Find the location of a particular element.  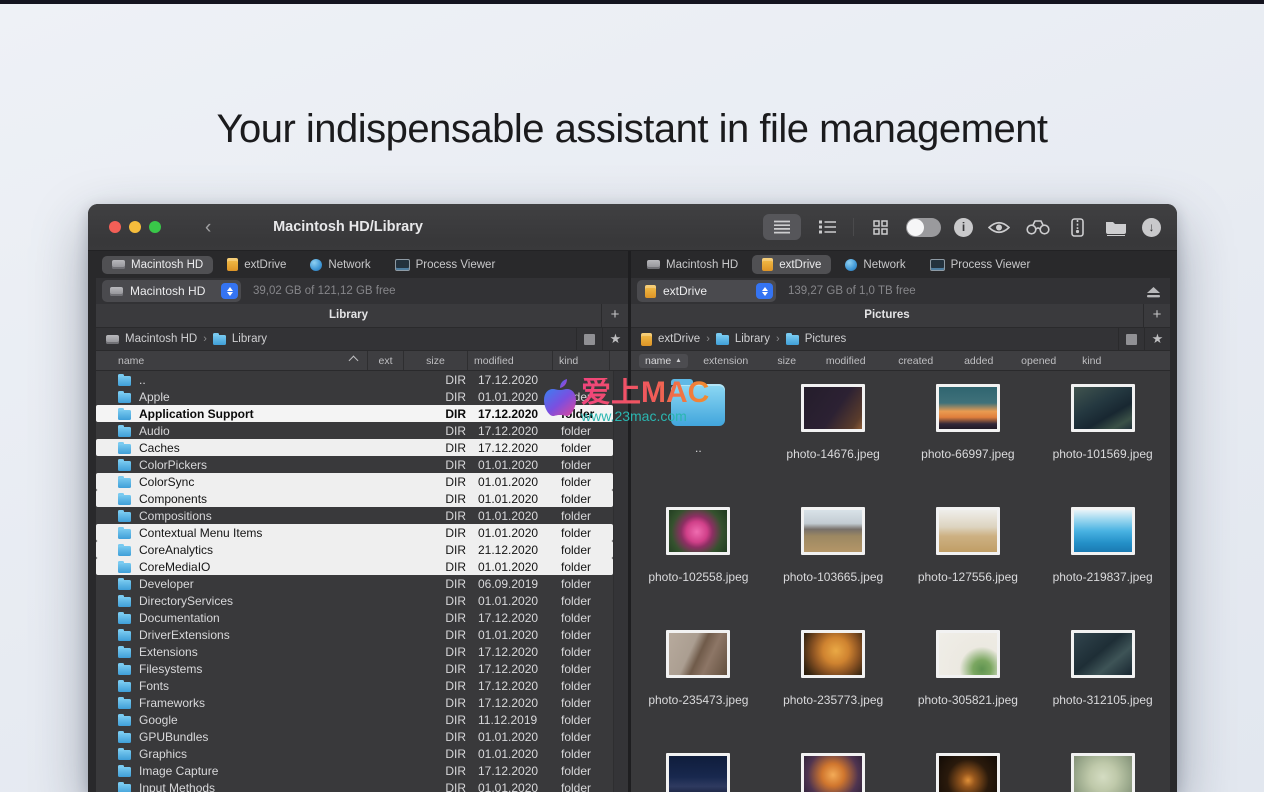

column-header-extension: extension is located at coordinates (726, 361).